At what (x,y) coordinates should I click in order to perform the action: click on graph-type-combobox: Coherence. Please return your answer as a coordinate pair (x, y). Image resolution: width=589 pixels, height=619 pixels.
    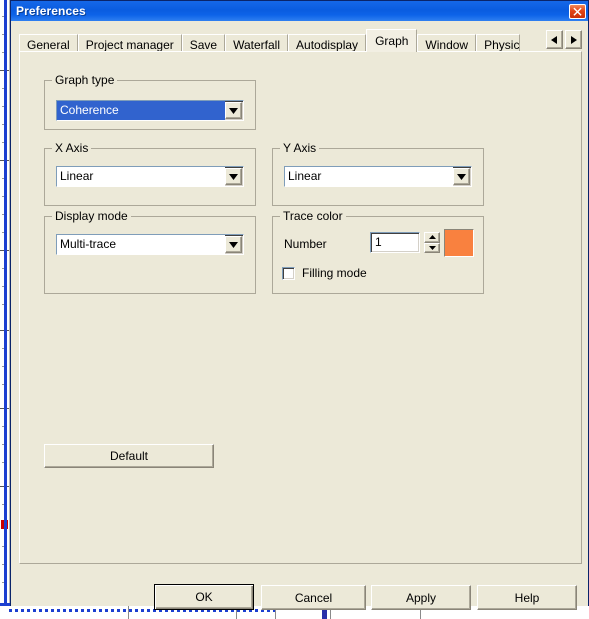
    Looking at the image, I should click on (150, 110).